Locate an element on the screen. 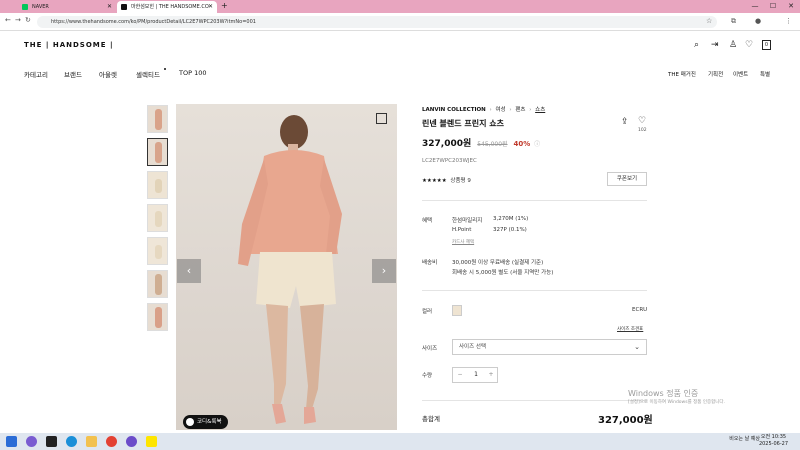  zoom-icon is located at coordinates (381, 118).